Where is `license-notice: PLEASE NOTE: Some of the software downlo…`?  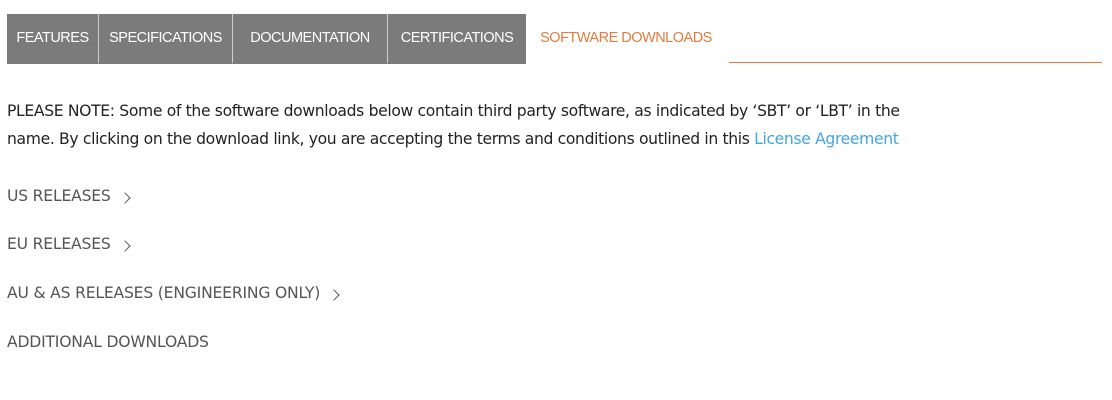 license-notice: PLEASE NOTE: Some of the software downlo… is located at coordinates (559, 125).